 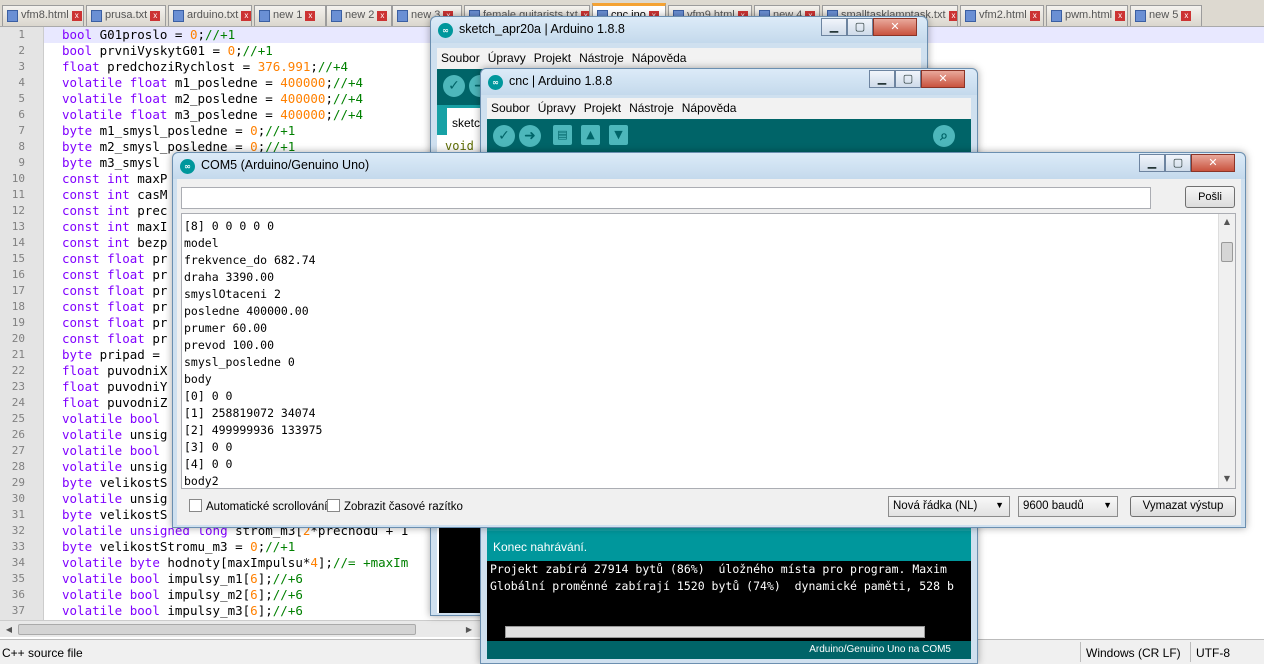 I want to click on scroll-right-icon: ▶, so click(x=469, y=629).